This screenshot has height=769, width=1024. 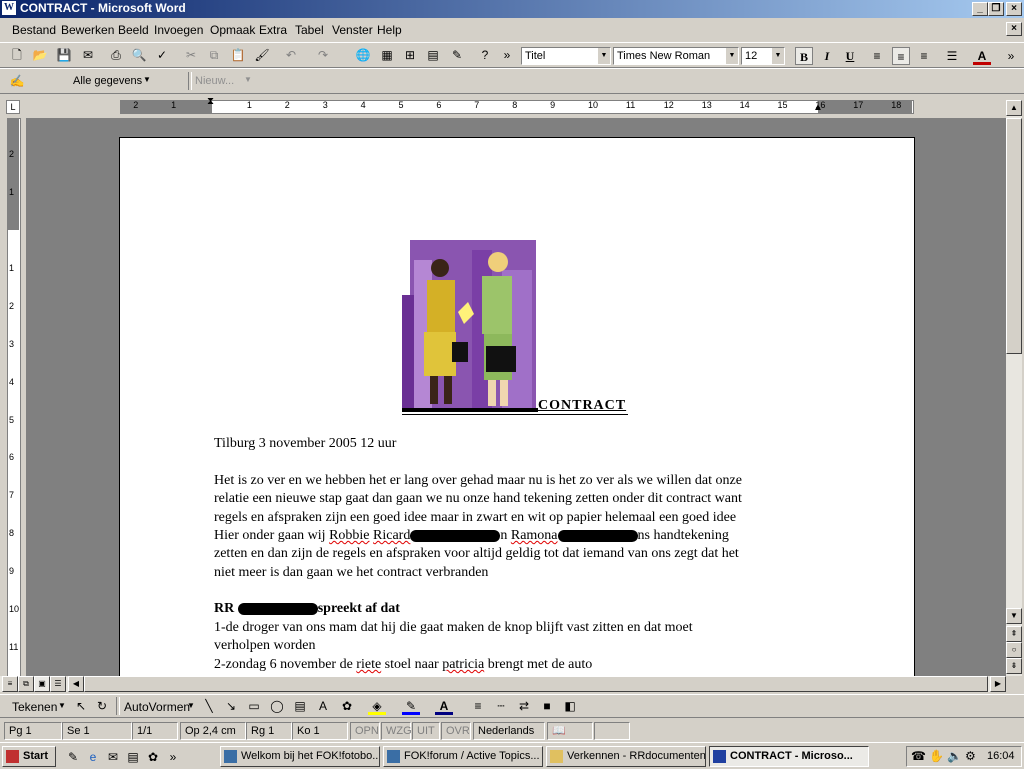 What do you see at coordinates (501, 706) in the screenshot?
I see `dash-style-icon: ┄` at bounding box center [501, 706].